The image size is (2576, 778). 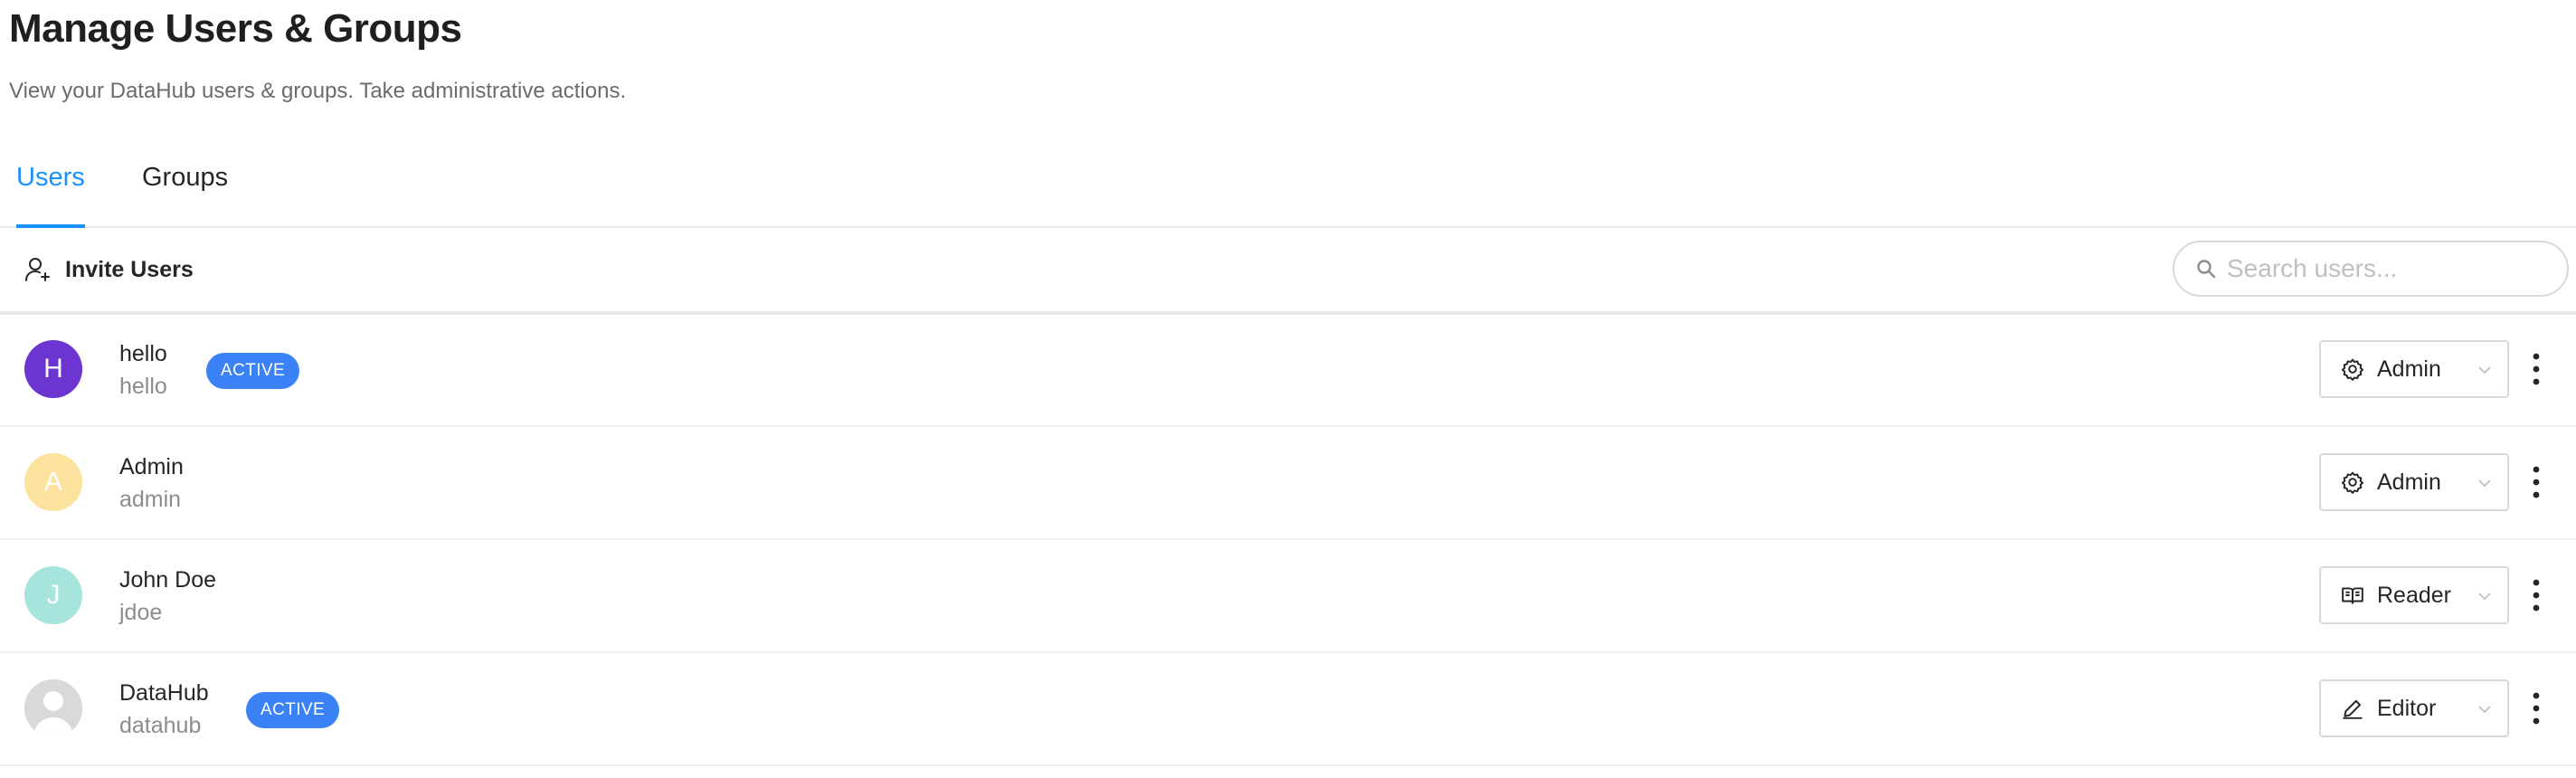 I want to click on invite-users-button: Invite Users, so click(x=109, y=269).